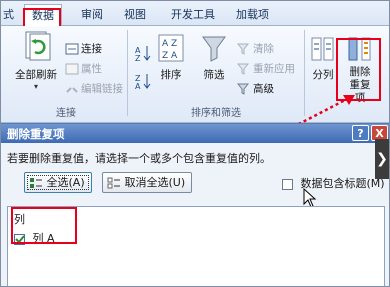 This screenshot has width=390, height=287. What do you see at coordinates (127, 73) in the screenshot?
I see `group-divider` at bounding box center [127, 73].